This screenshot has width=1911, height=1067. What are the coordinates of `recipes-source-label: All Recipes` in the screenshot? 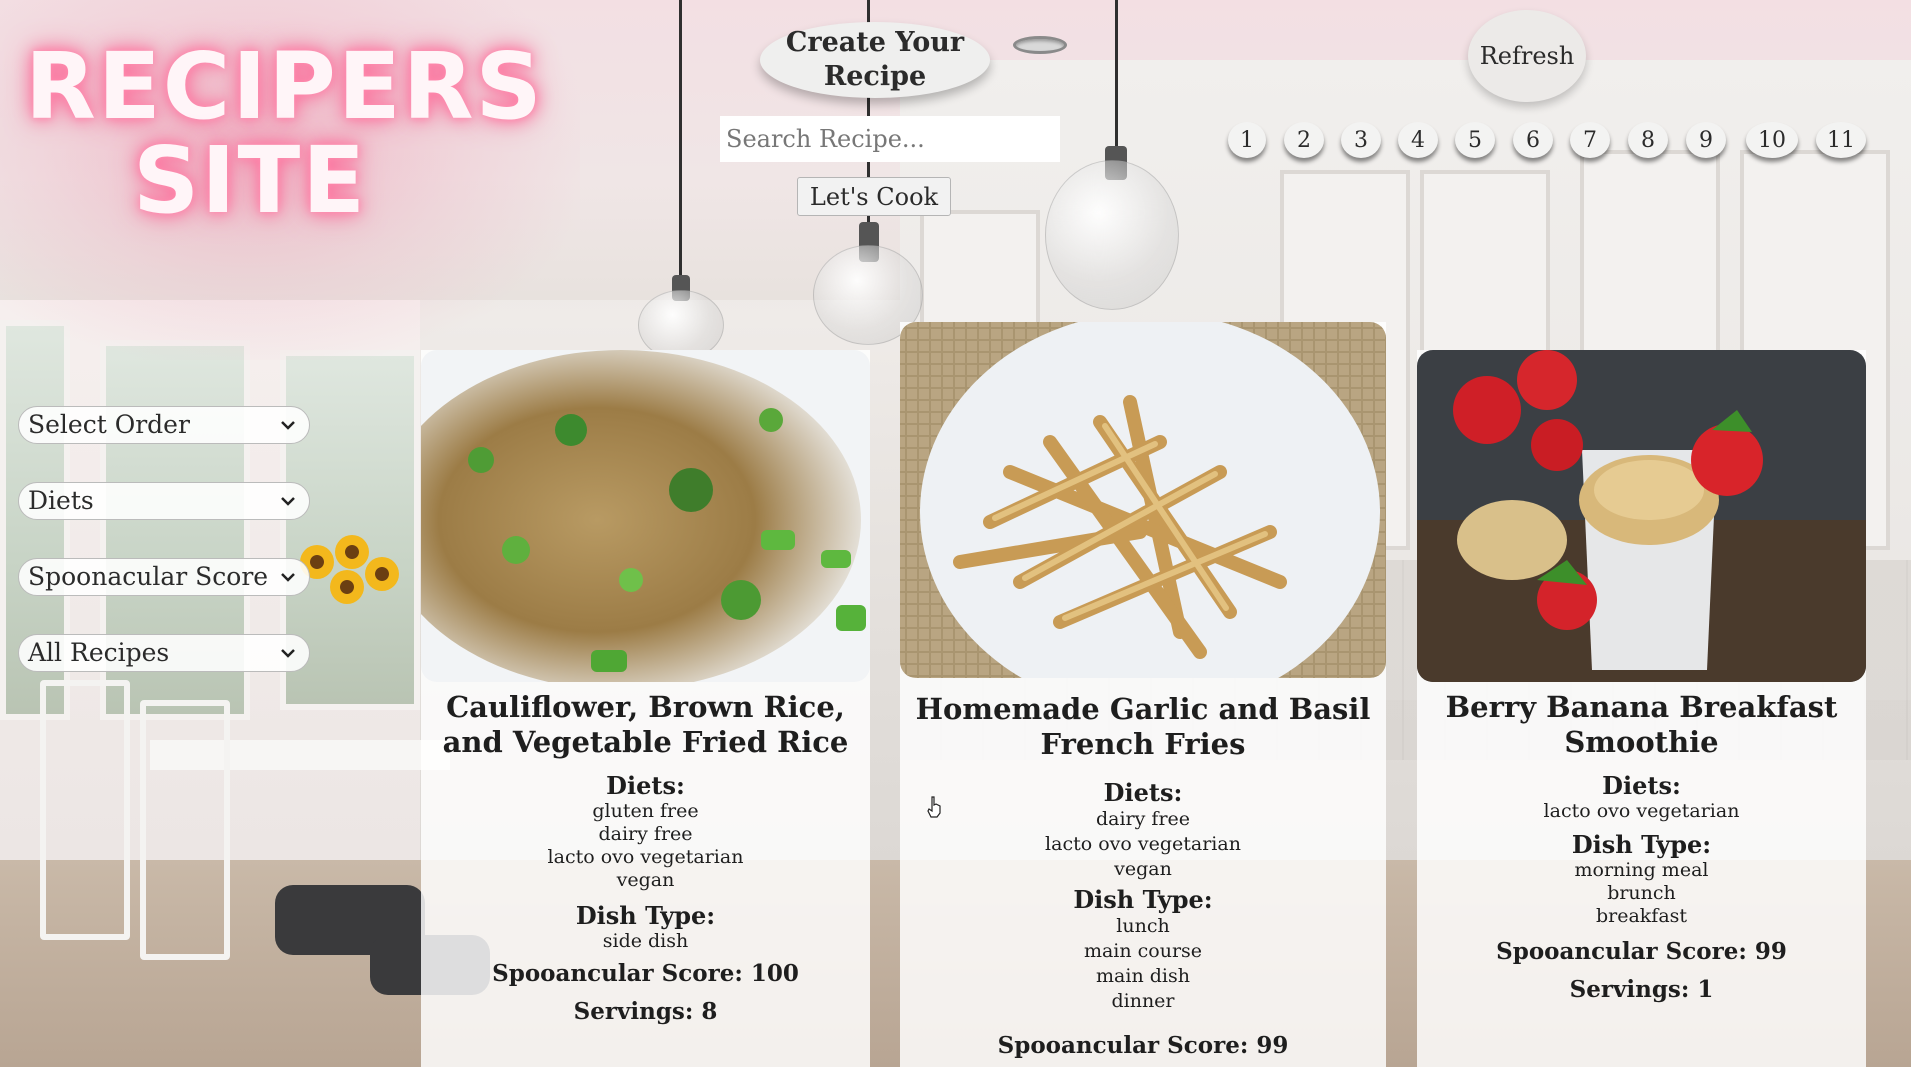 It's located at (99, 652).